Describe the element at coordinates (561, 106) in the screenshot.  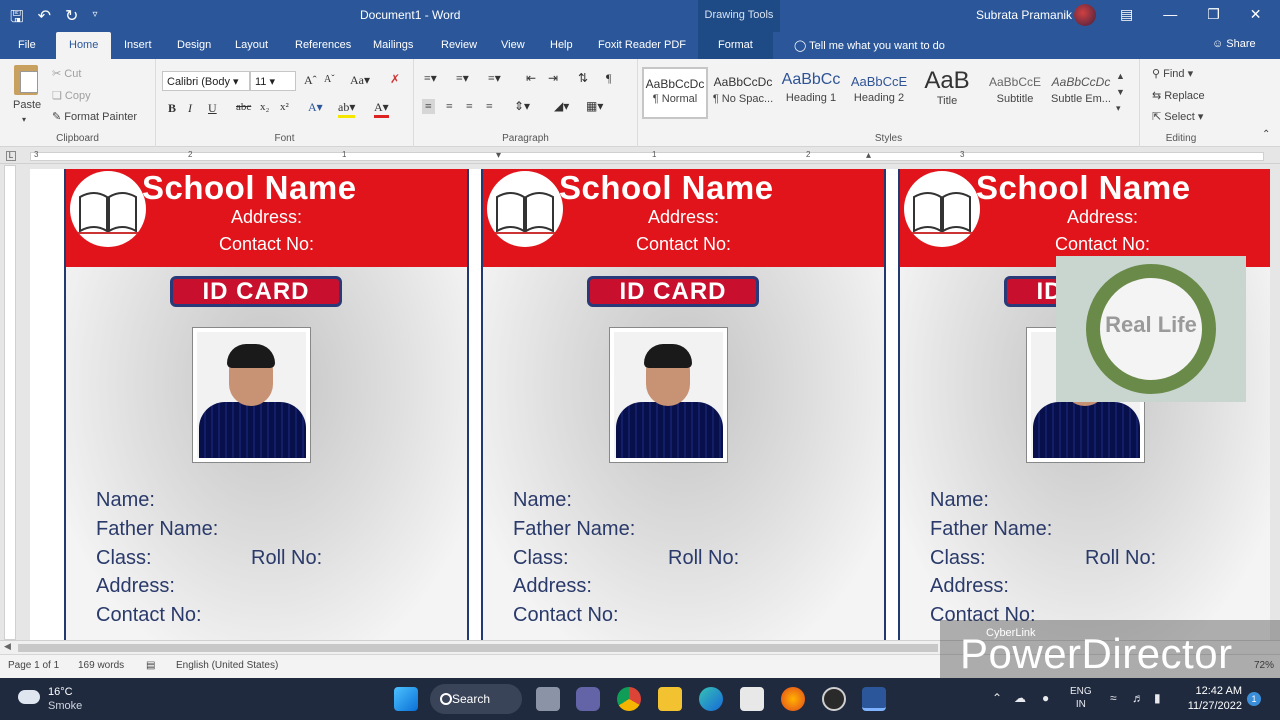
I see `shading-icon: ◢▾` at that location.